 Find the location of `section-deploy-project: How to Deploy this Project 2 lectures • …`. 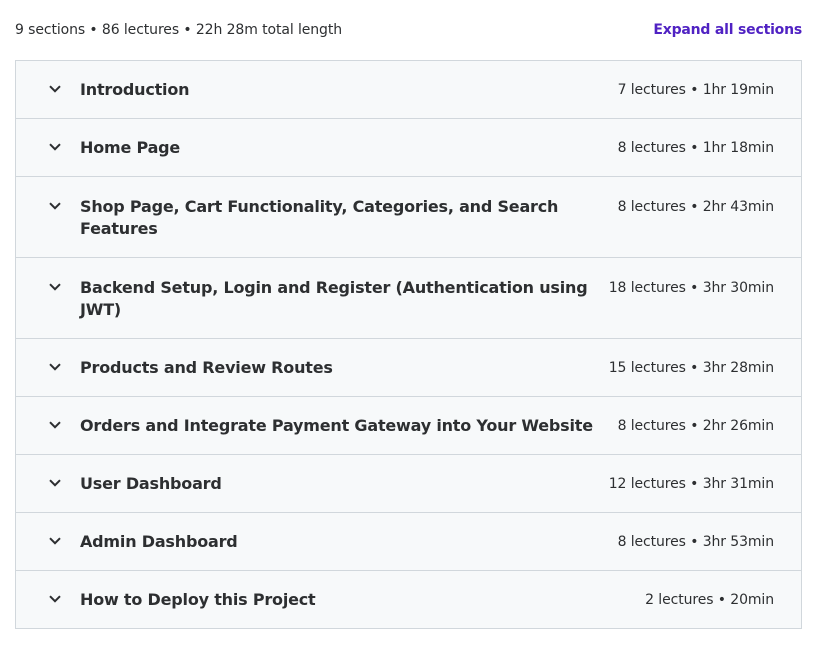

section-deploy-project: How to Deploy this Project 2 lectures • … is located at coordinates (408, 600).